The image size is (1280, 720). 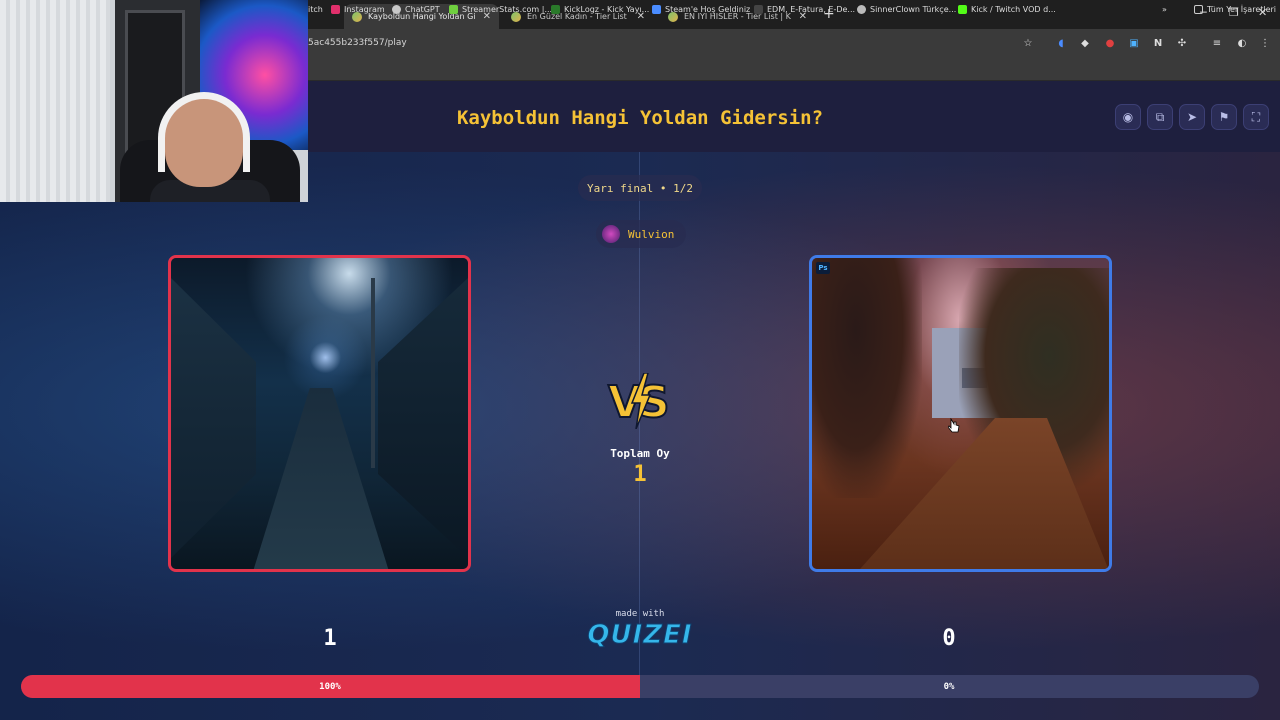 What do you see at coordinates (640, 635) in the screenshot?
I see `brand-logo: QUIZEI` at bounding box center [640, 635].